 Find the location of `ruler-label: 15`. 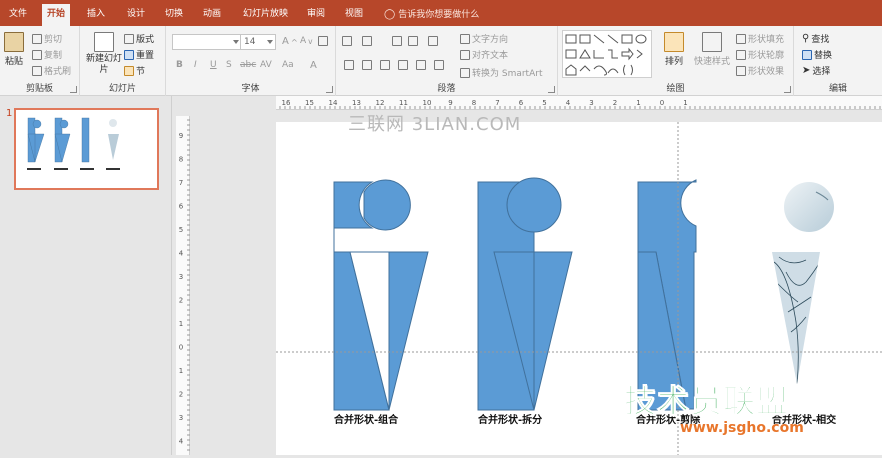

ruler-label: 15 is located at coordinates (309, 103).